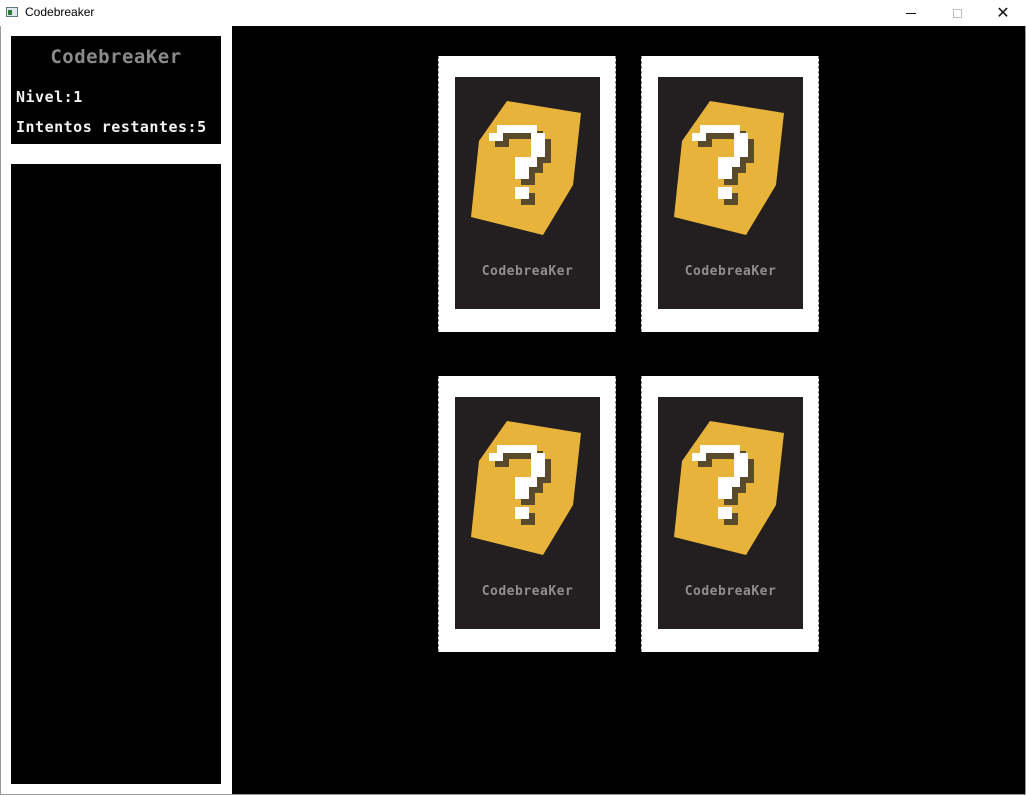 This screenshot has width=1026, height=795. What do you see at coordinates (202, 127) in the screenshot?
I see `attempts-value: 5` at bounding box center [202, 127].